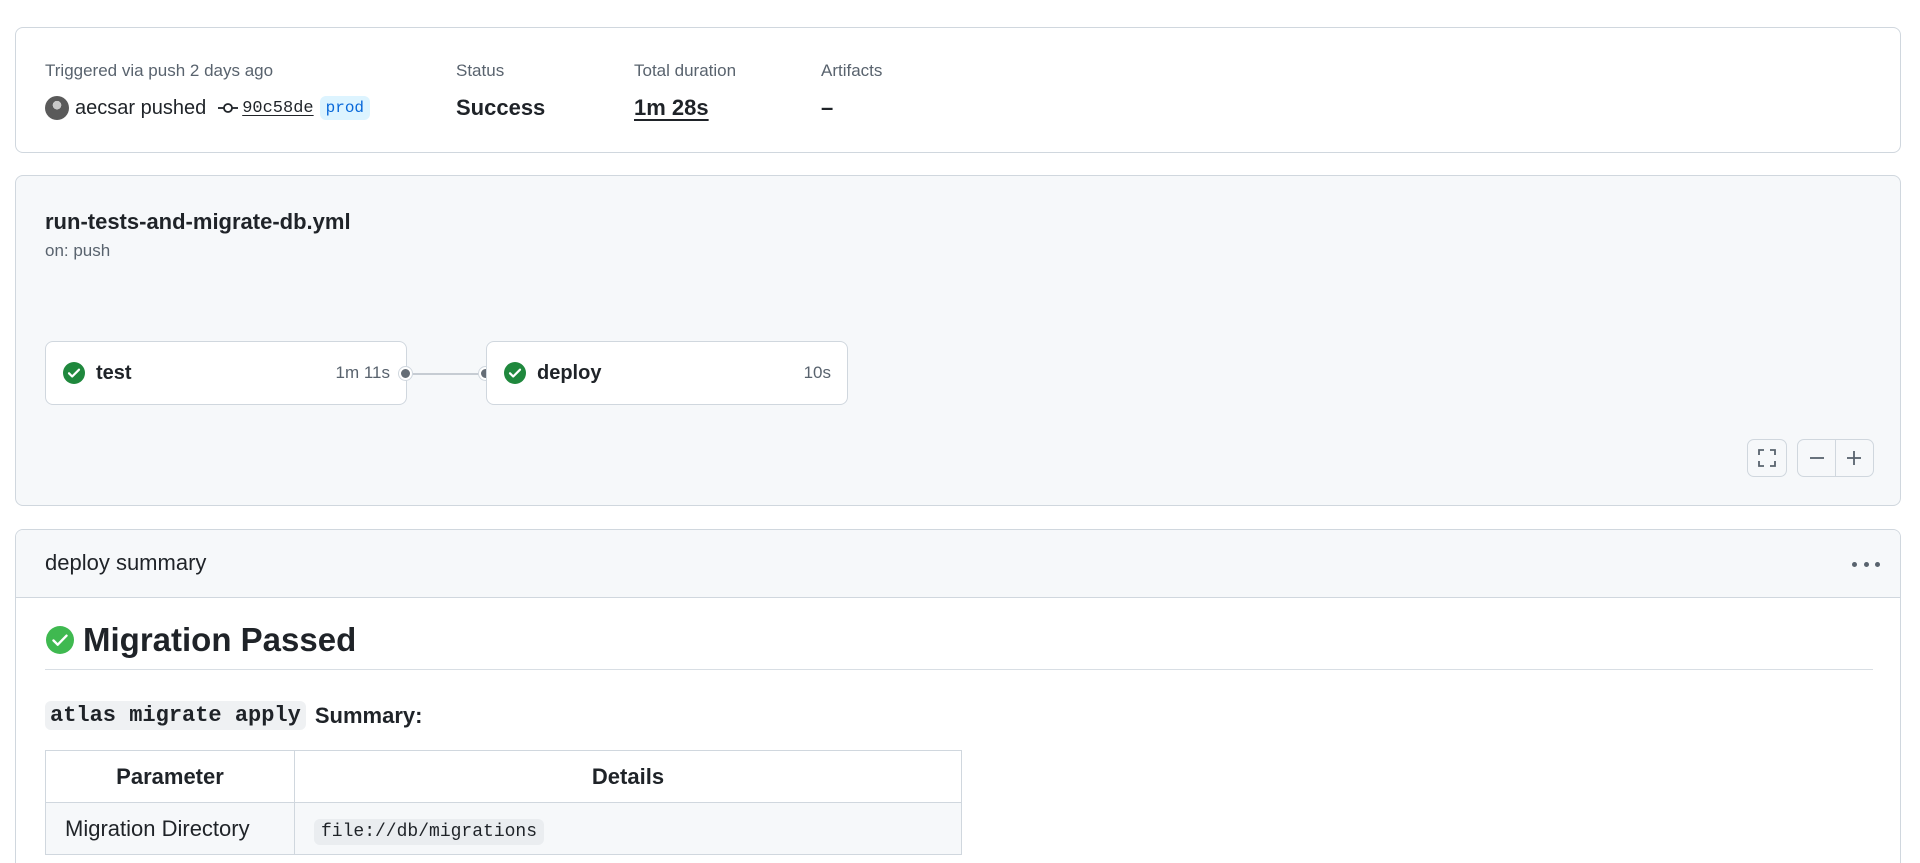  What do you see at coordinates (228, 108) in the screenshot?
I see `commit-icon` at bounding box center [228, 108].